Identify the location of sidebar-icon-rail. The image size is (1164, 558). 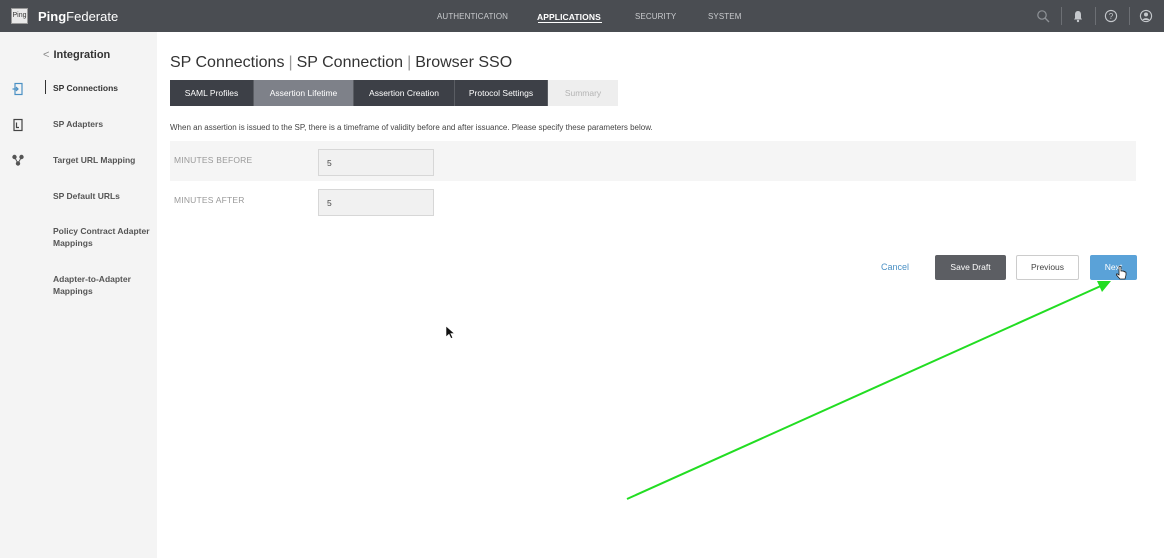
(16, 295).